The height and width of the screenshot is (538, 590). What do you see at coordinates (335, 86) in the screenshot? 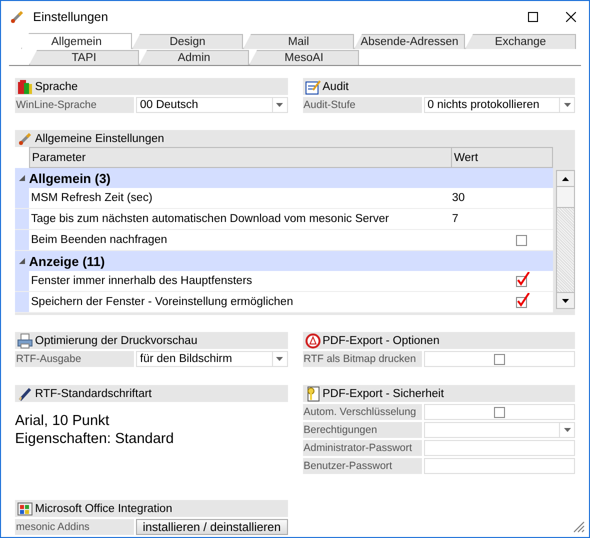
I see `section-title: Audit` at bounding box center [335, 86].